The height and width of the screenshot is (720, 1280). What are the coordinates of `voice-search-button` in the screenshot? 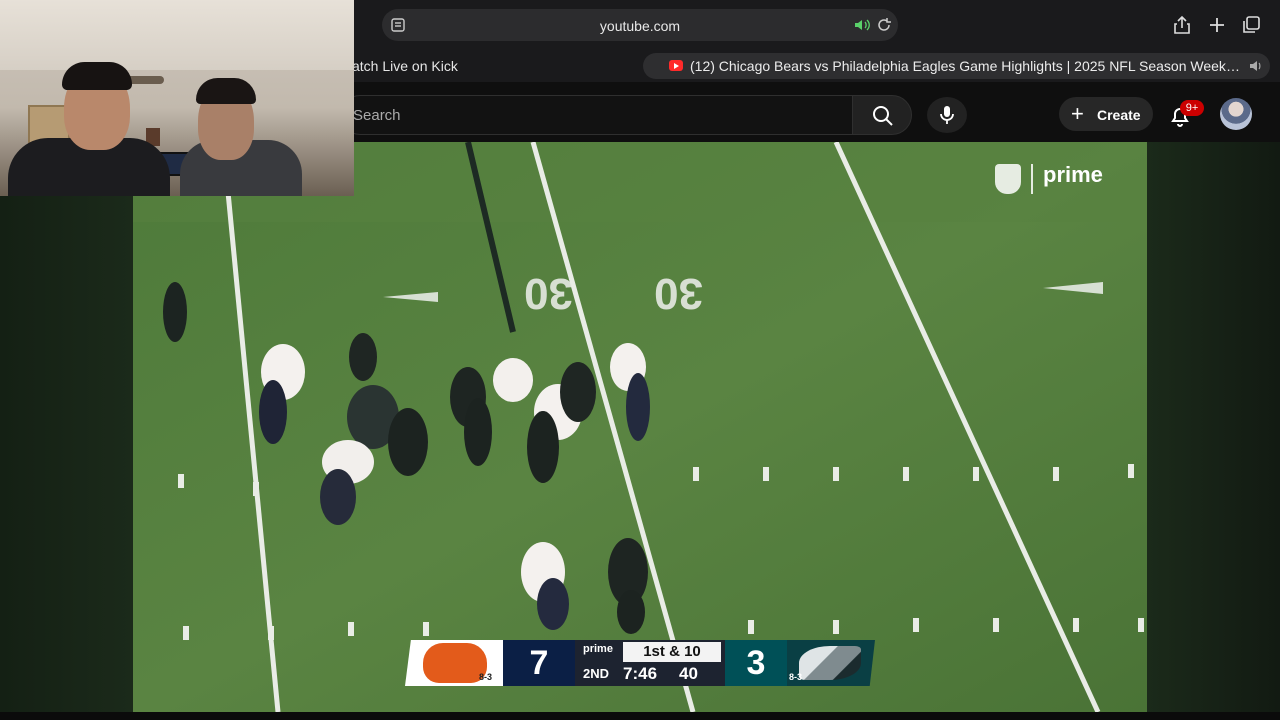 It's located at (947, 115).